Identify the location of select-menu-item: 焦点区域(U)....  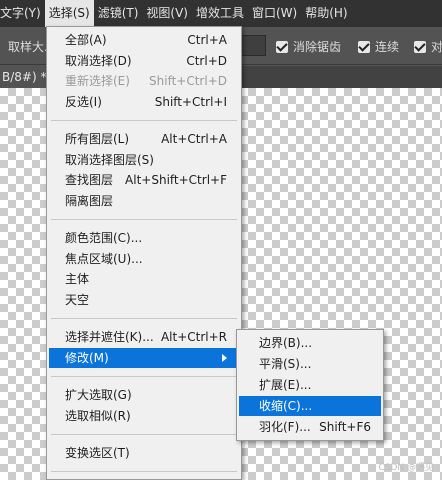
(144, 259).